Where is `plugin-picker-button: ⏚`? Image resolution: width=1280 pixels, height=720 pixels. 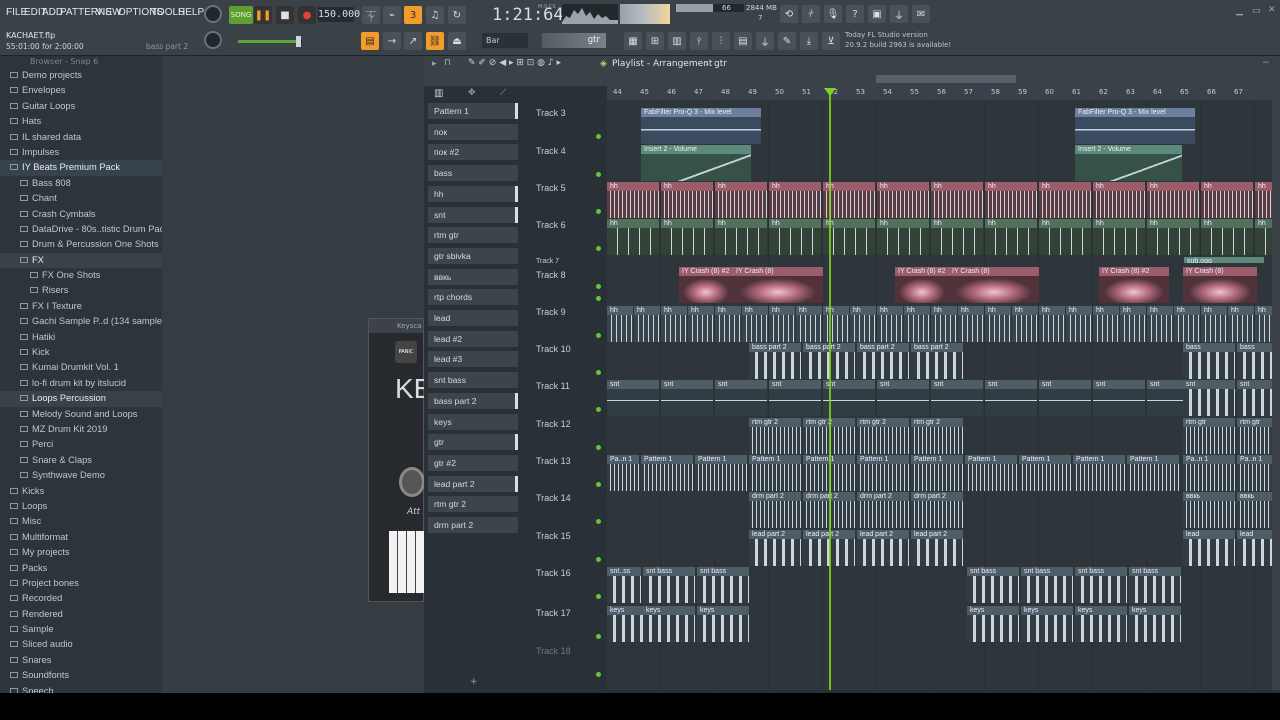 plugin-picker-button: ⏚ is located at coordinates (899, 14).